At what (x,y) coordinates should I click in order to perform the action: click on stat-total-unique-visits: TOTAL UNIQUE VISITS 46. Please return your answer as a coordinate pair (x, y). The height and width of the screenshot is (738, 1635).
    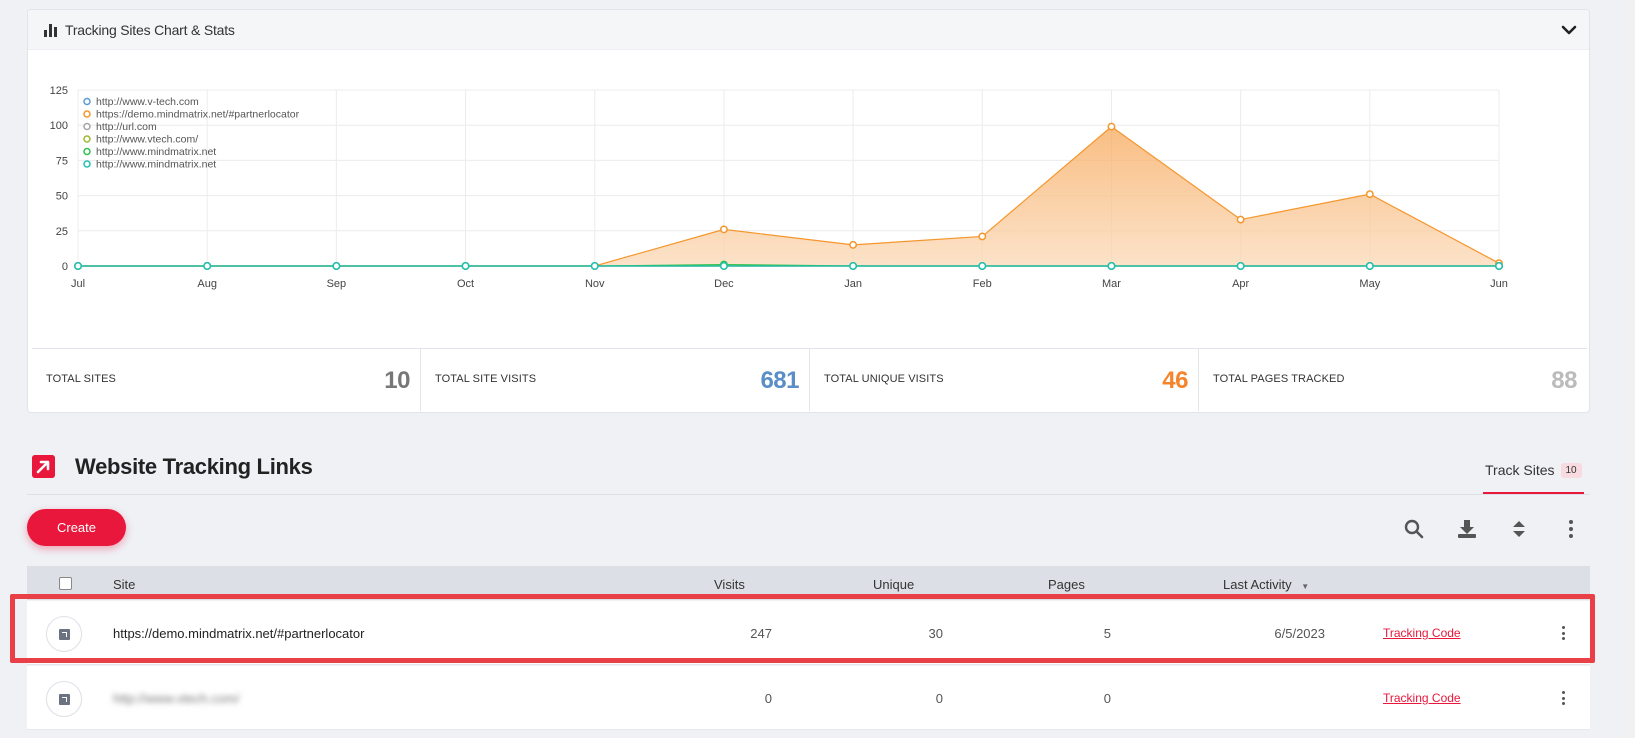
    Looking at the image, I should click on (1004, 380).